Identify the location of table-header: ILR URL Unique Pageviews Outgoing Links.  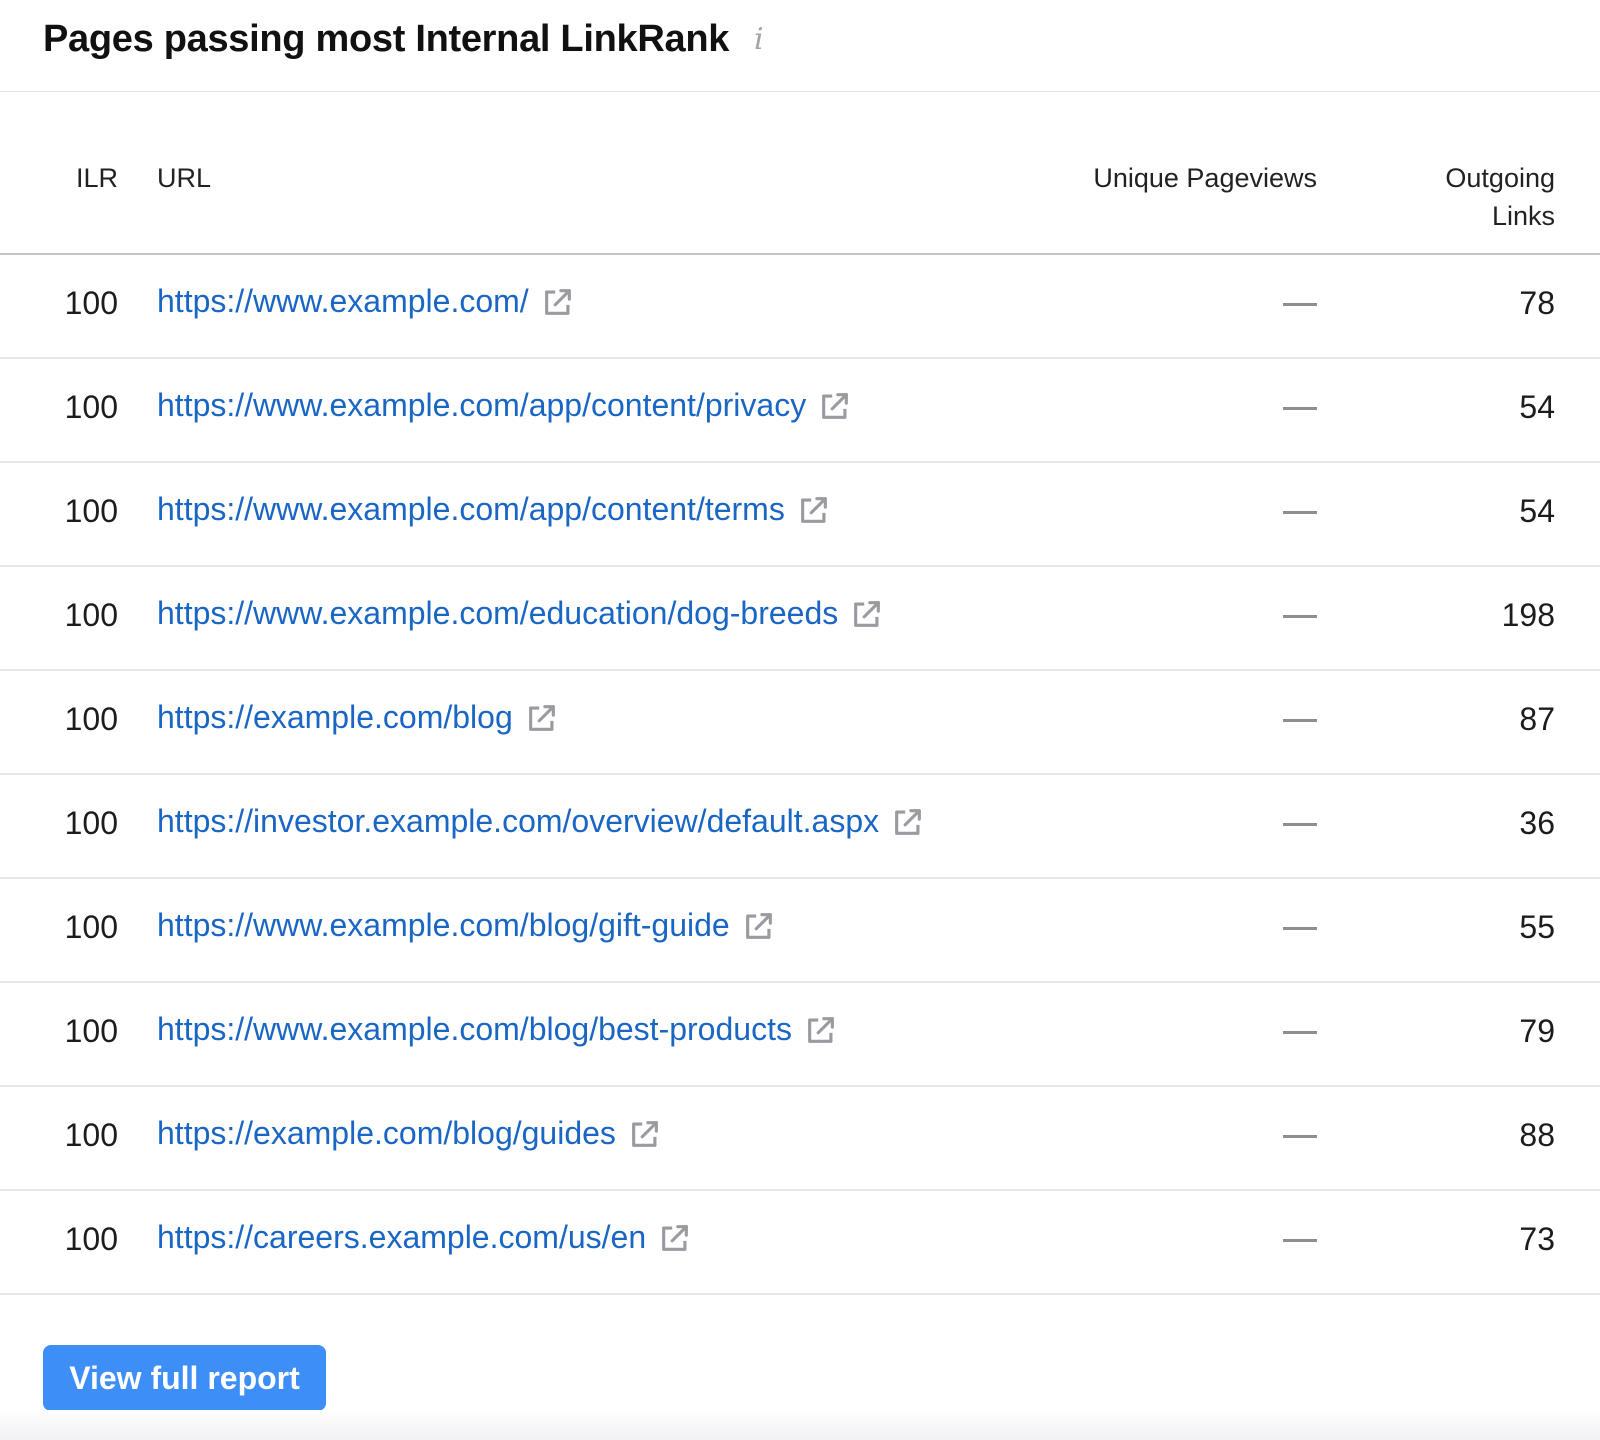
(800, 173).